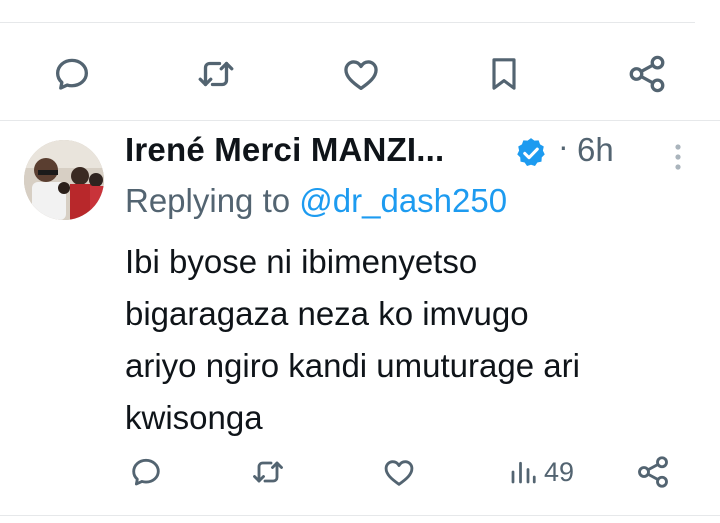 This screenshot has height=523, width=720. I want to click on views-chart-icon, so click(523, 472).